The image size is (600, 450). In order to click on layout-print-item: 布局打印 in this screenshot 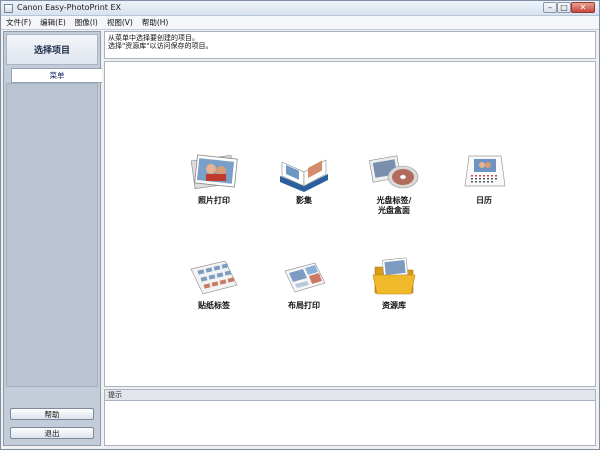, I will do `click(304, 297)`.